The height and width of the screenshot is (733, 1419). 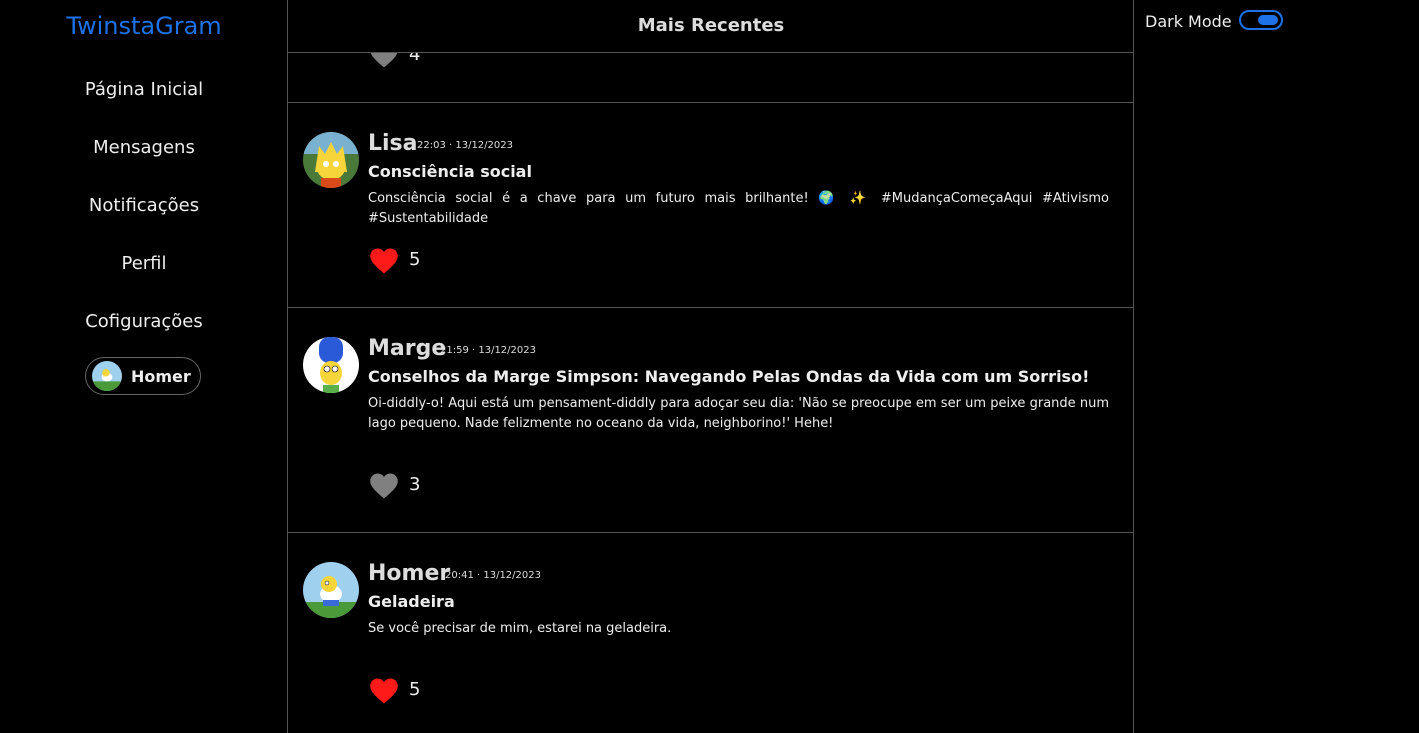 I want to click on app-logo: TwinstaGram, so click(x=144, y=26).